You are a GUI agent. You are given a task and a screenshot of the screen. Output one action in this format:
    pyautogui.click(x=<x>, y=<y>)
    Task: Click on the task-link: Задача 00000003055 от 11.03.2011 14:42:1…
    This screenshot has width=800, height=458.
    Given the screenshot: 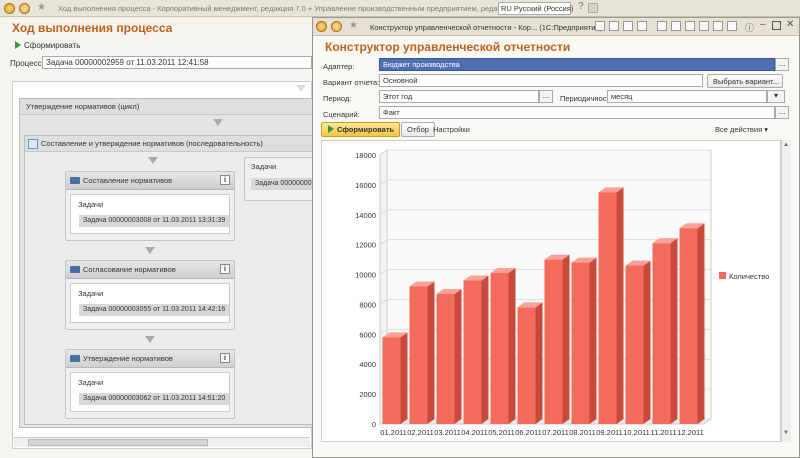 What is the action you would take?
    pyautogui.click(x=154, y=310)
    